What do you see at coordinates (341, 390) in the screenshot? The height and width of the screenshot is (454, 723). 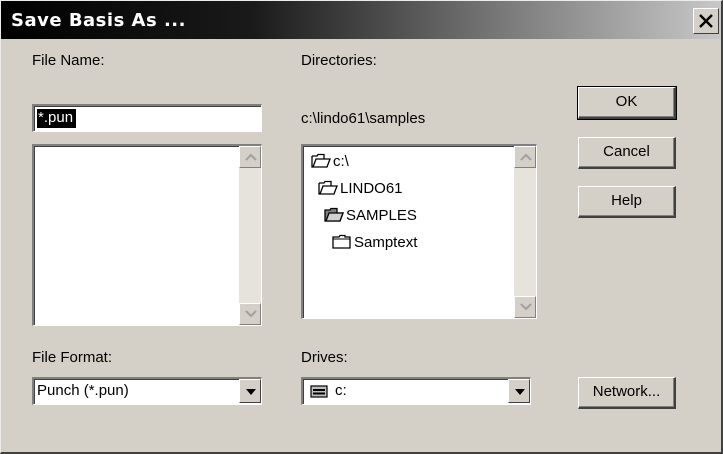 I see `drives-value: c:` at bounding box center [341, 390].